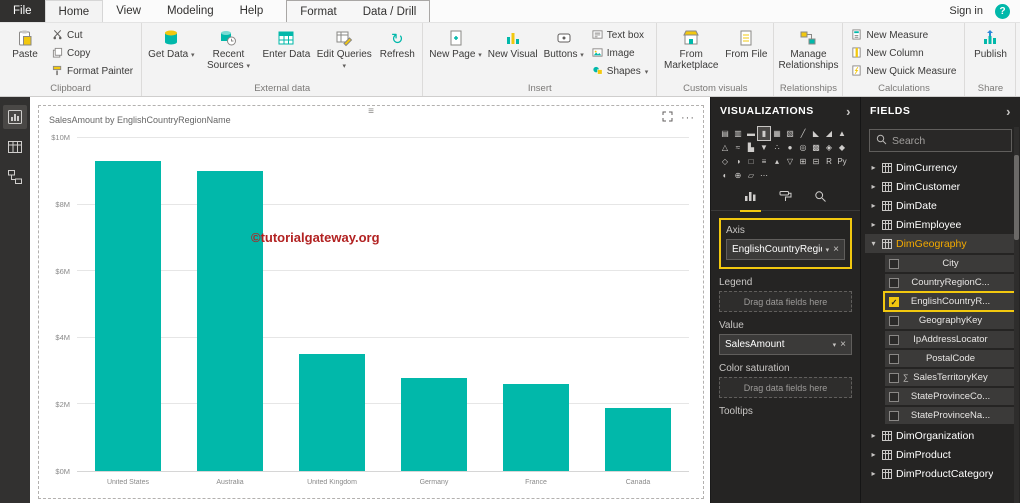  Describe the element at coordinates (829, 147) in the screenshot. I see `map-icon: ◈` at that location.